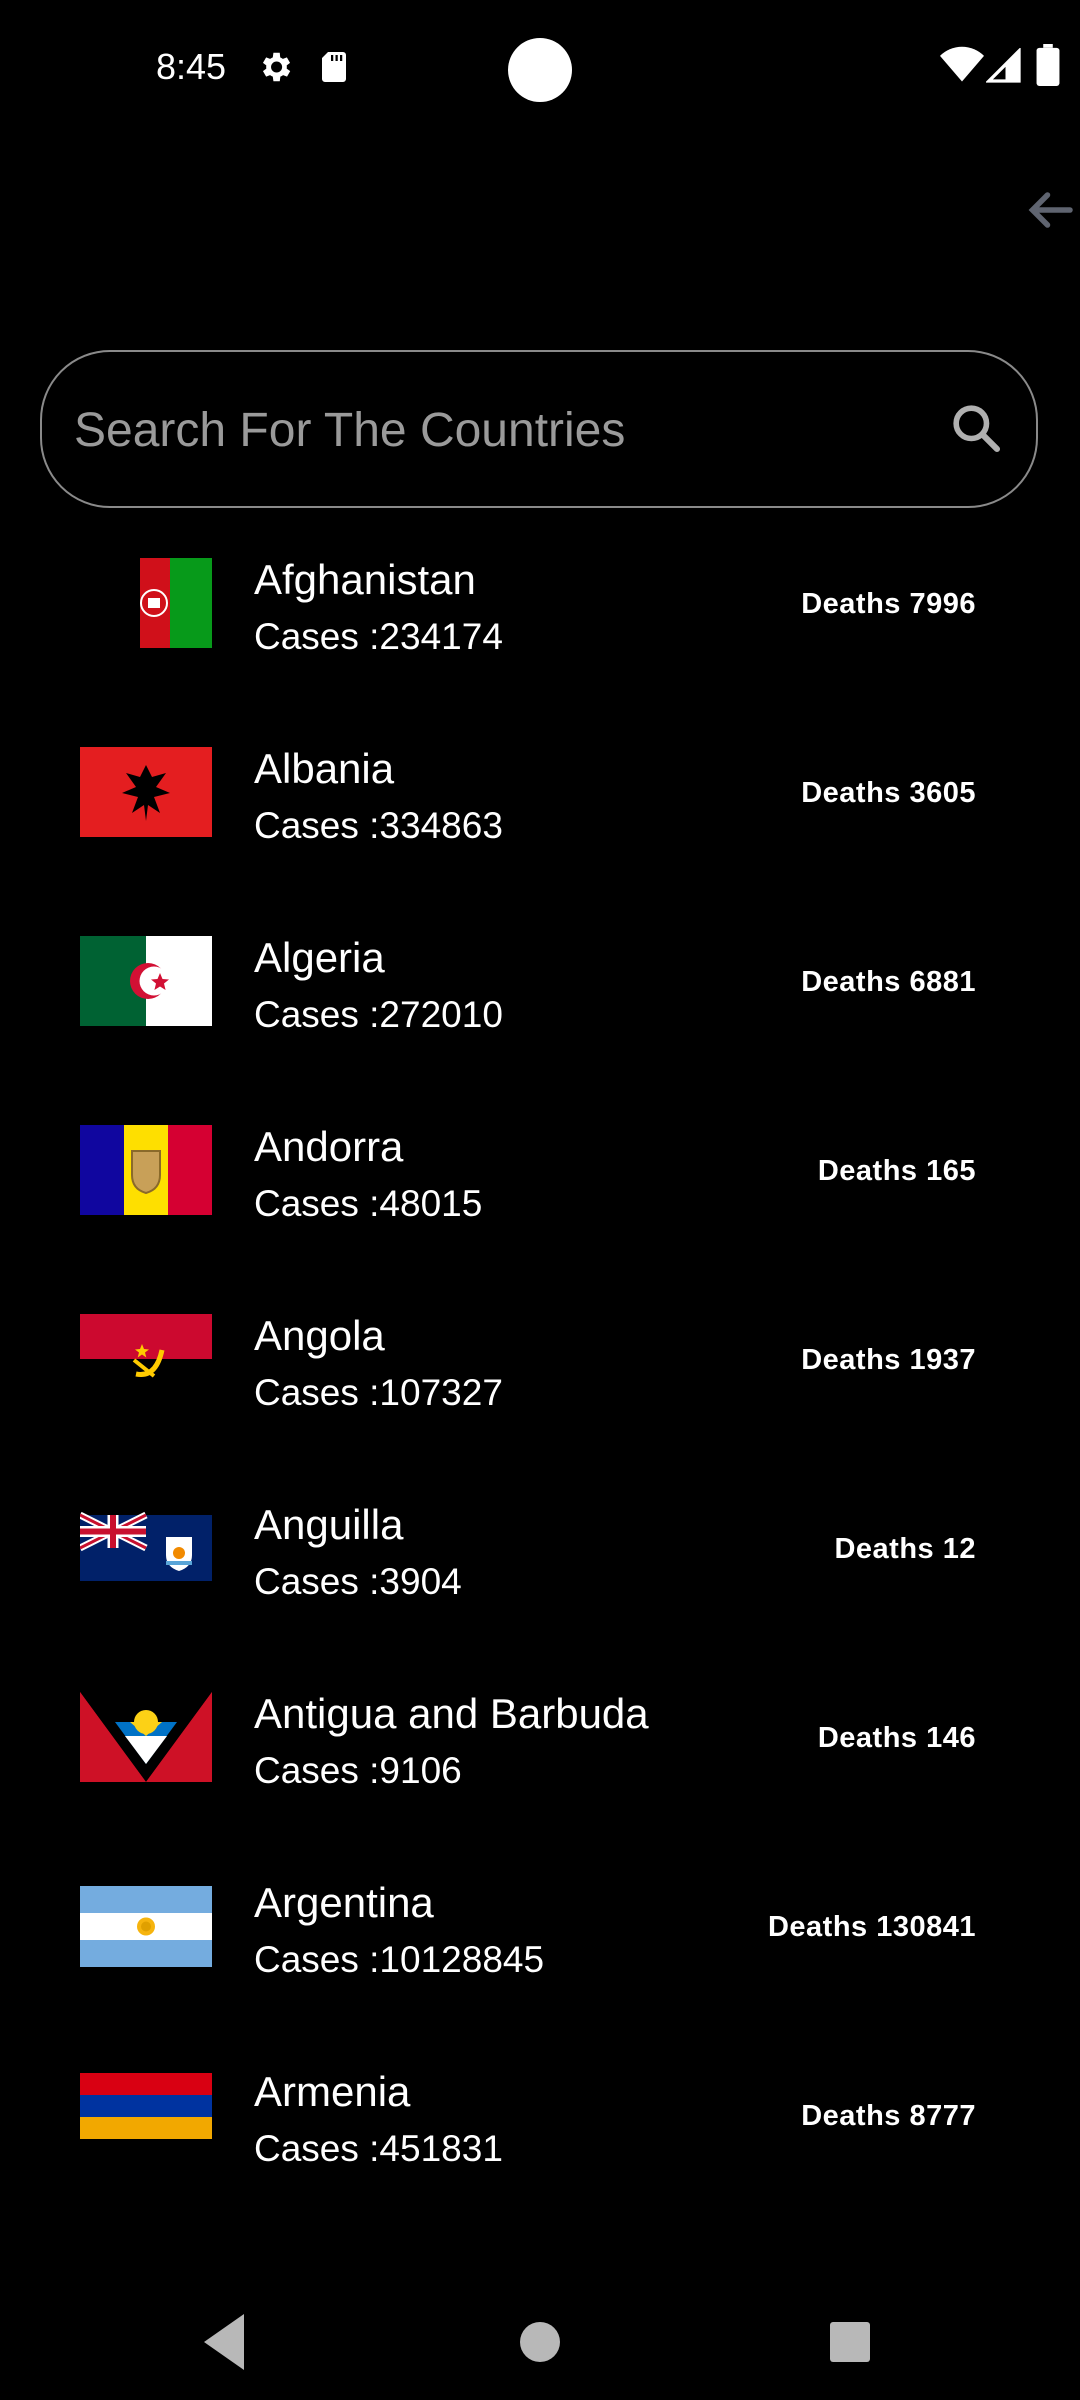 Image resolution: width=1080 pixels, height=2400 pixels. I want to click on search-icon, so click(976, 428).